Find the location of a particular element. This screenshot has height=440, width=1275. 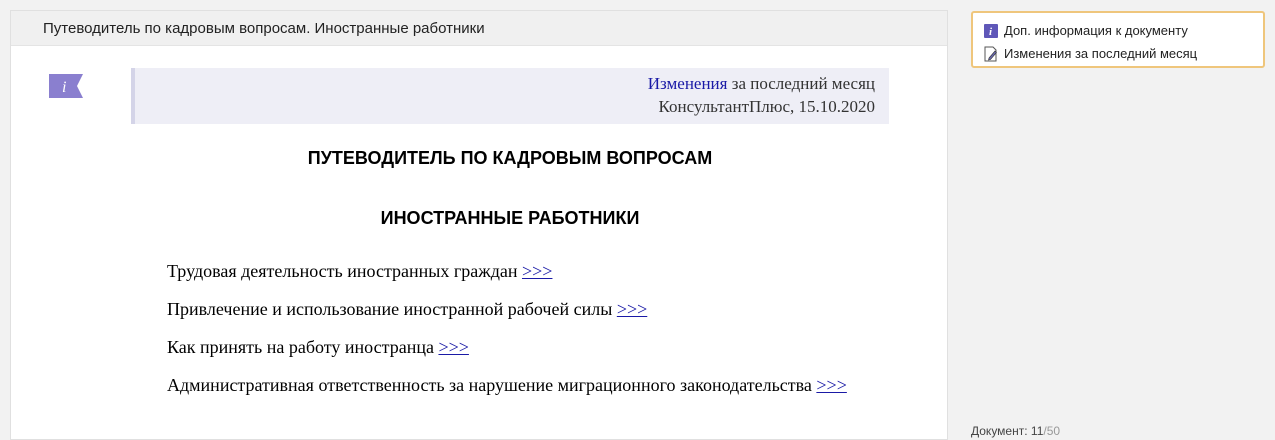

monthly-changes-link: Изменения за последний месяц is located at coordinates (1118, 53).